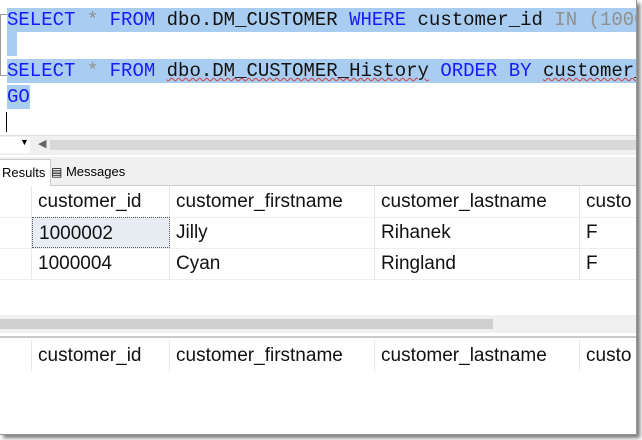 This screenshot has height=440, width=642. Describe the element at coordinates (477, 232) in the screenshot. I see `table-cell: Rihanek` at that location.